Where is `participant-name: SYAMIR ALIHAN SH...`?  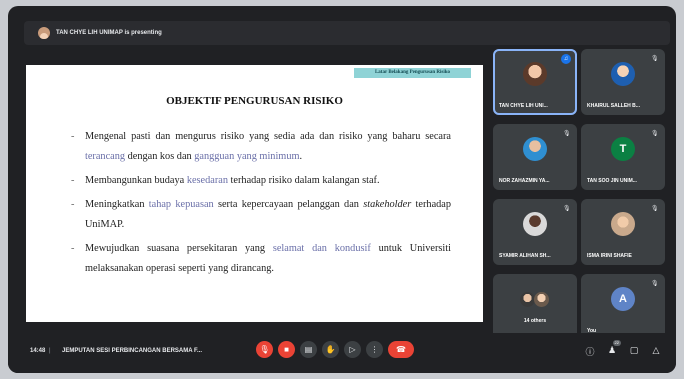 participant-name: SYAMIR ALIHAN SH... is located at coordinates (525, 256).